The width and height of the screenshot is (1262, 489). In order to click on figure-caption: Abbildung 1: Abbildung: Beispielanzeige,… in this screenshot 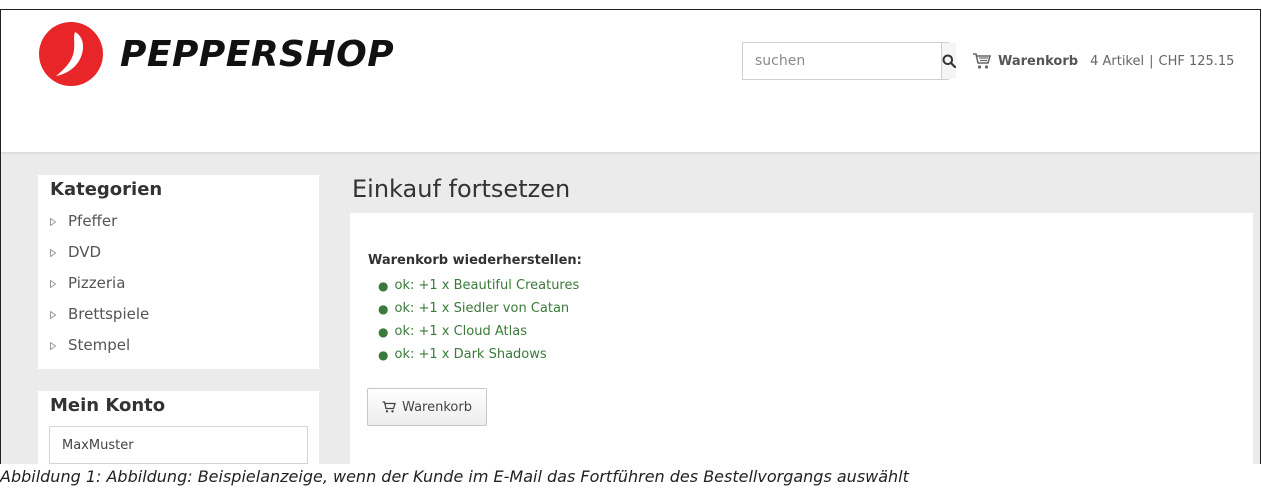, I will do `click(454, 476)`.